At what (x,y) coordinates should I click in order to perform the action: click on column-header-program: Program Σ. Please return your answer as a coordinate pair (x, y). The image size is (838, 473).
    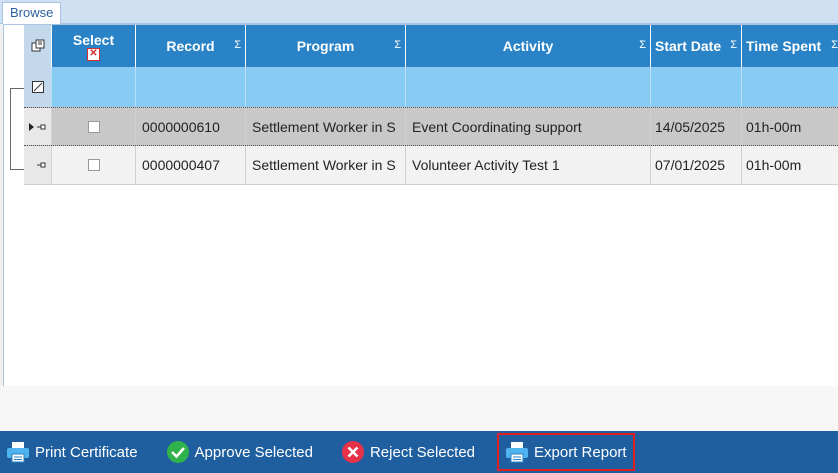
    Looking at the image, I should click on (326, 46).